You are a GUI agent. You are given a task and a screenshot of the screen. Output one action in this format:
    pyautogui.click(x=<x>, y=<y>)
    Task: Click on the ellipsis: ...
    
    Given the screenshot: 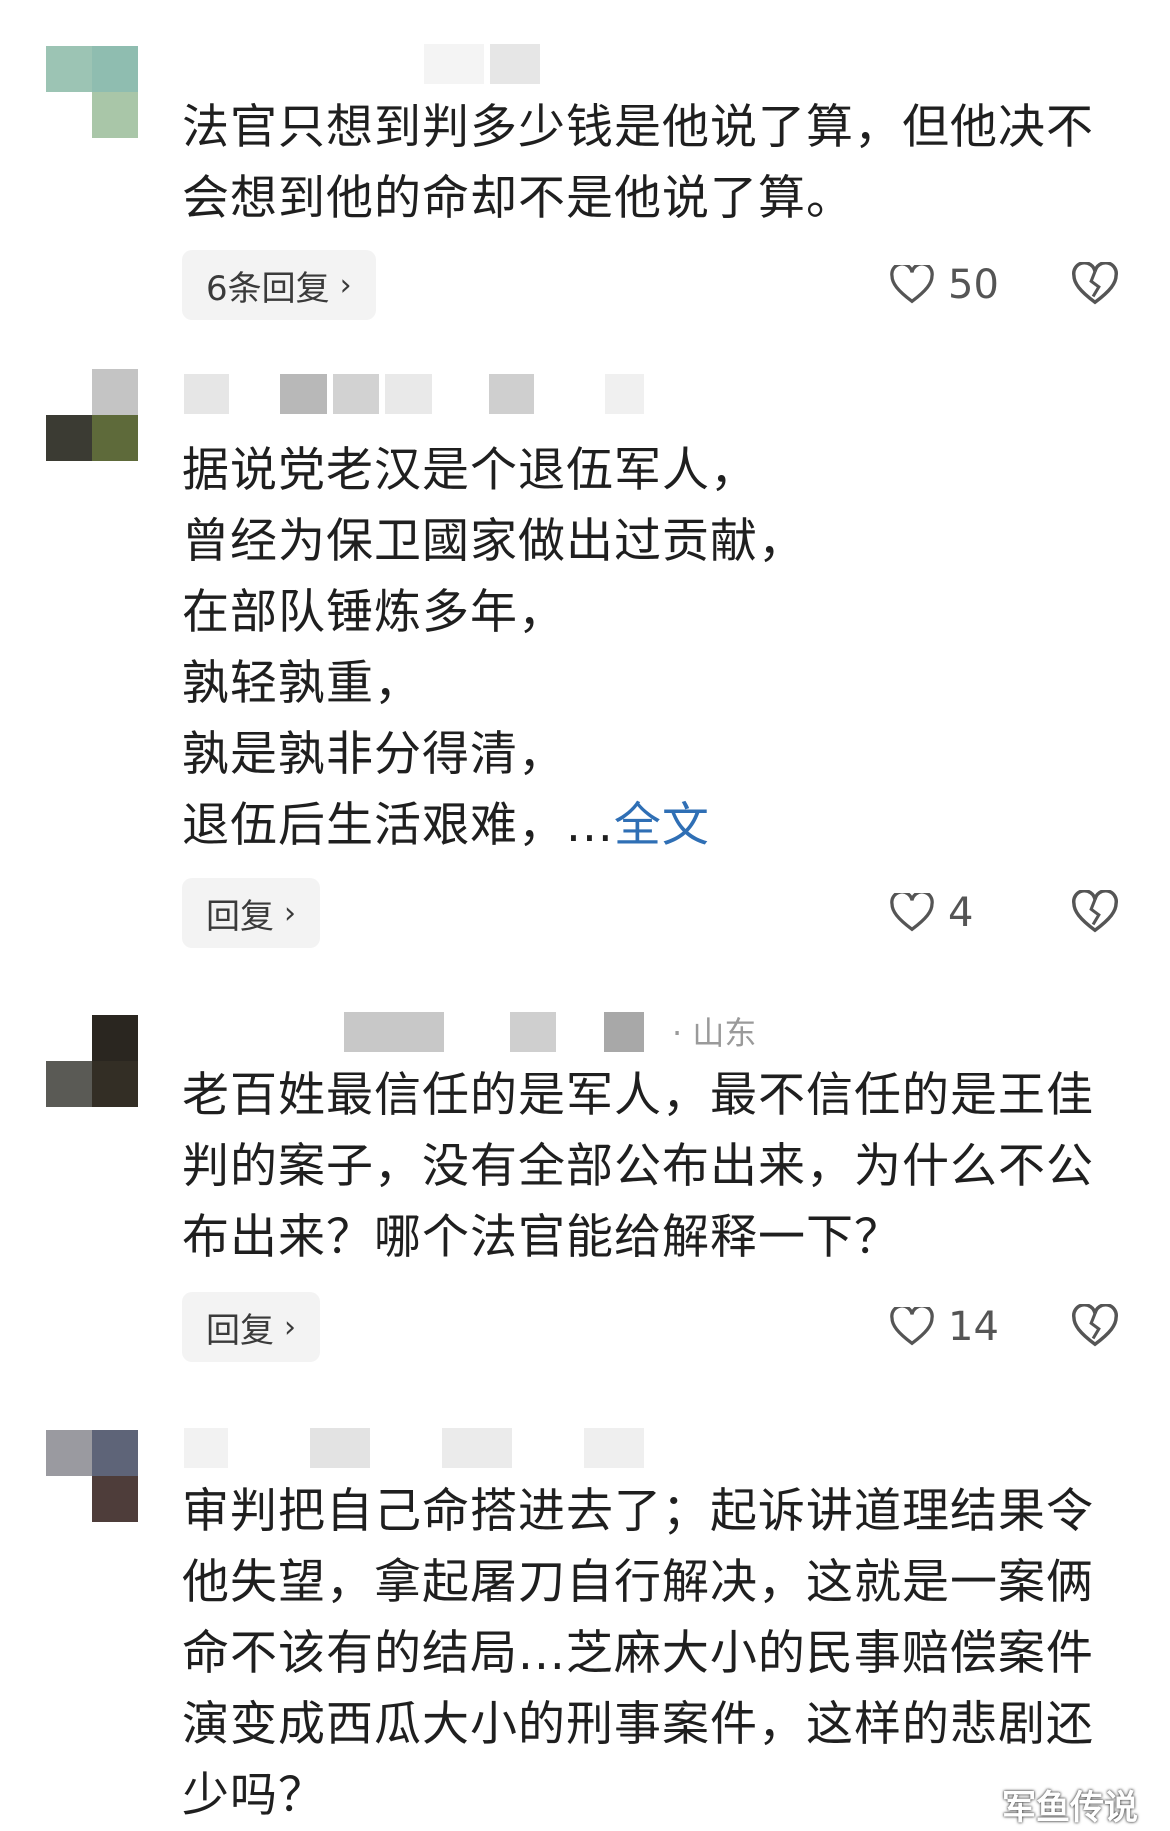 What is the action you would take?
    pyautogui.click(x=590, y=825)
    